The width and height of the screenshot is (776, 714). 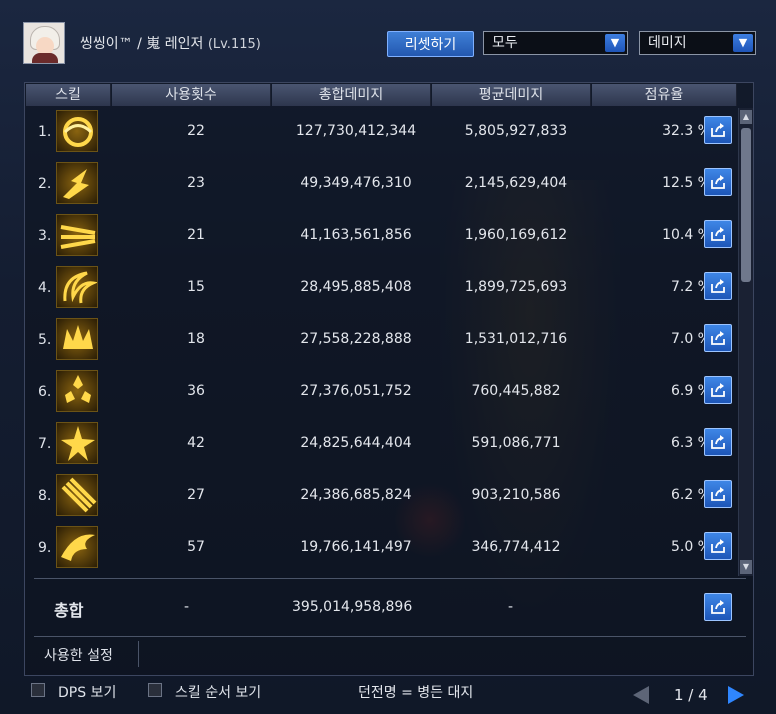 I want to click on prev-page-icon, so click(x=641, y=695).